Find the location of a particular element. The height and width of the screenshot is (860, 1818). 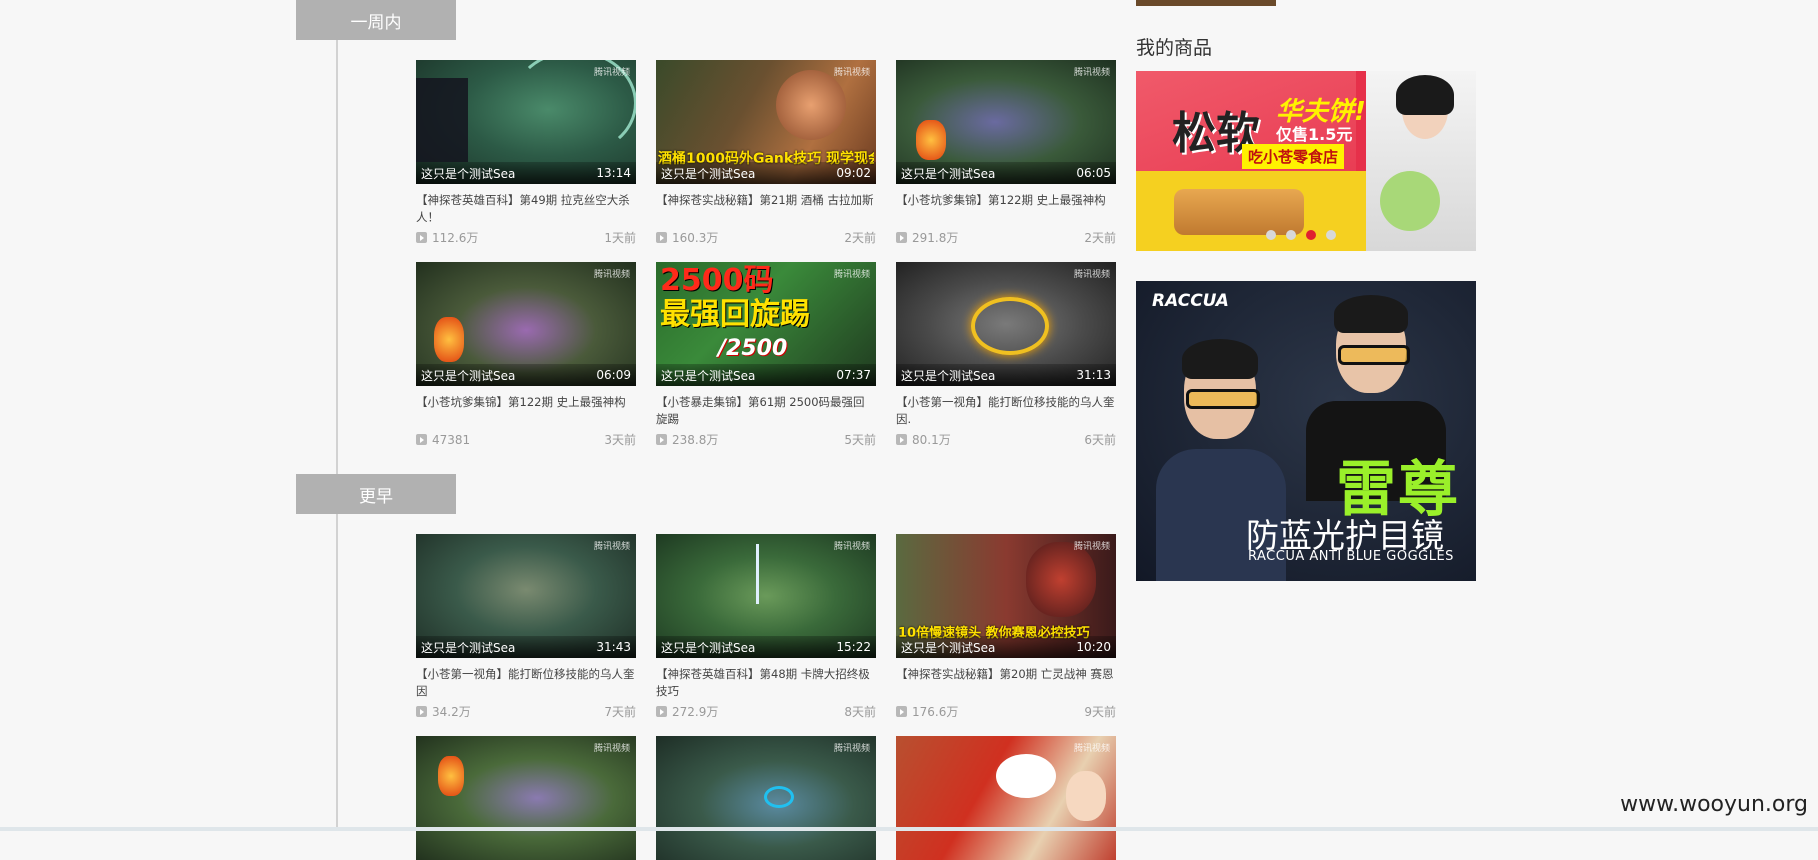

ad-goggles-en: RACCUA ANTI BLUE GOGGLES is located at coordinates (1351, 556).